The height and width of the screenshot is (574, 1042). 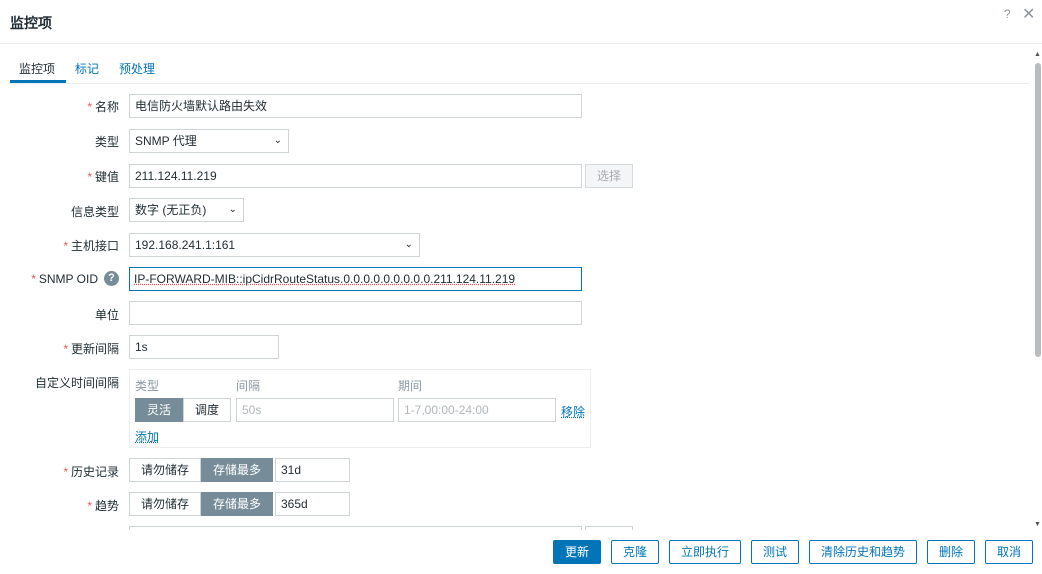 What do you see at coordinates (705, 552) in the screenshot?
I see `execute-now-button: 立即执行` at bounding box center [705, 552].